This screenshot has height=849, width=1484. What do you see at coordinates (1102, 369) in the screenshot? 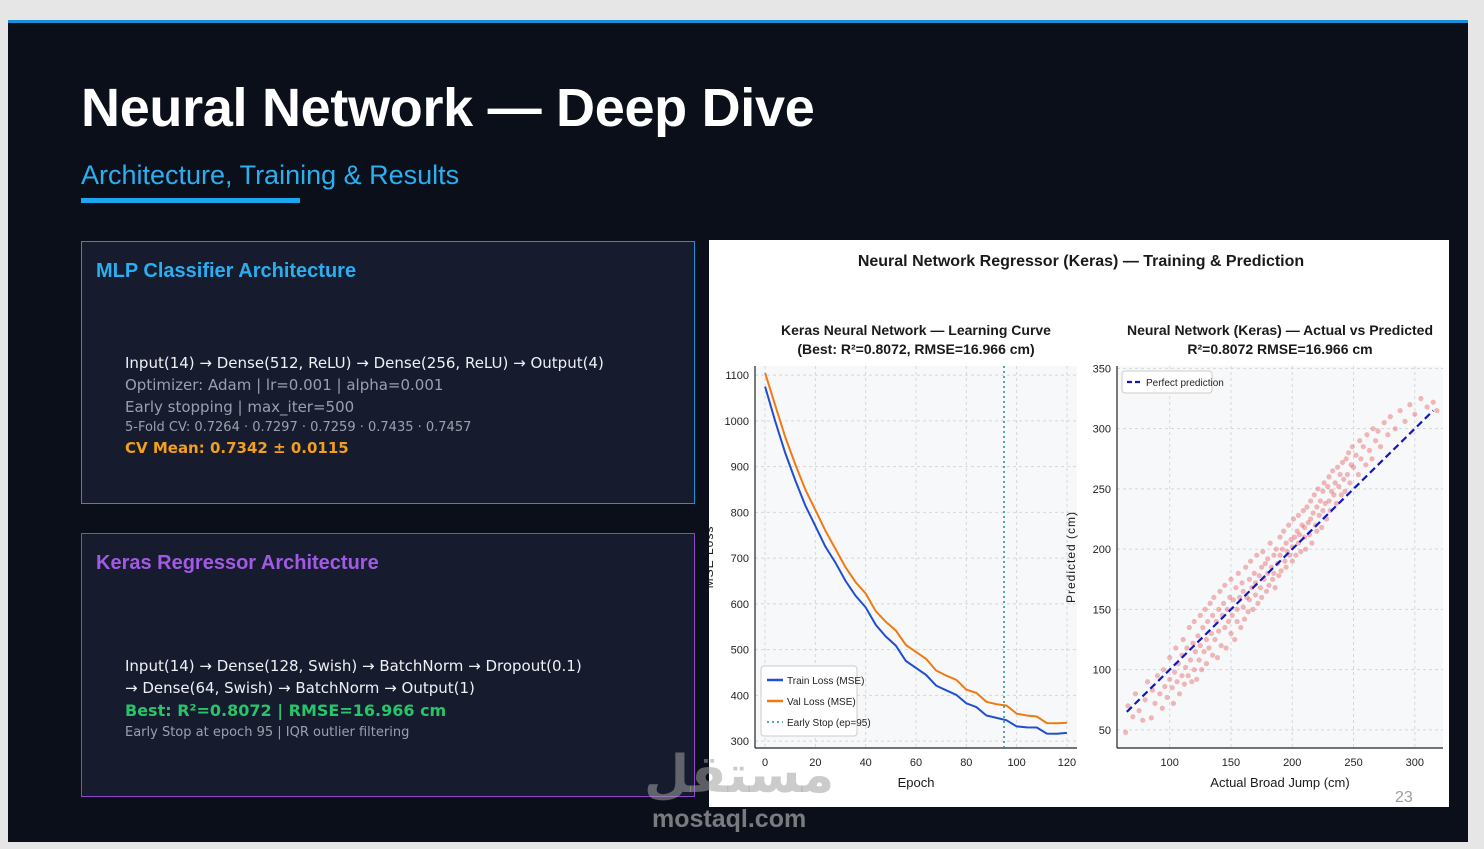
I see `scatter-y-tick-label: 350` at bounding box center [1102, 369].